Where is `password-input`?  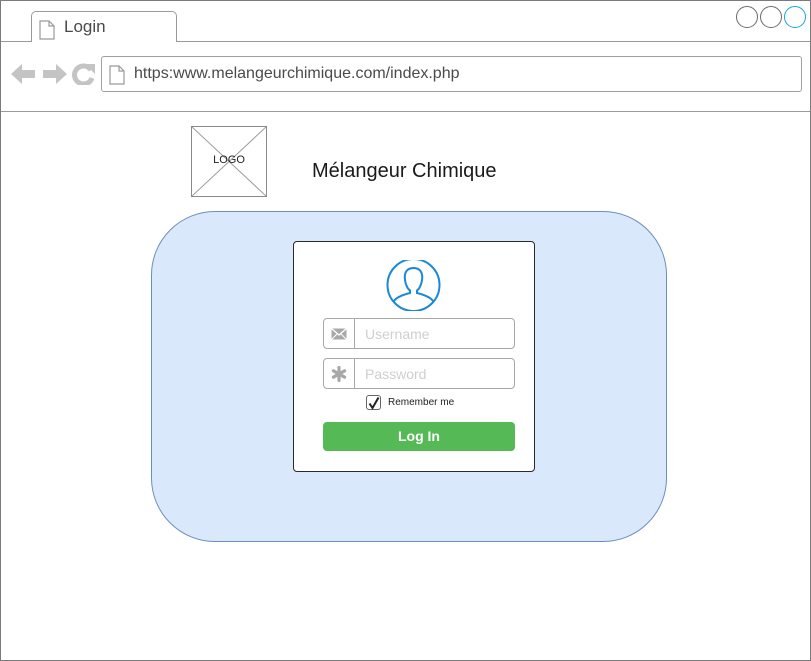 password-input is located at coordinates (434, 373).